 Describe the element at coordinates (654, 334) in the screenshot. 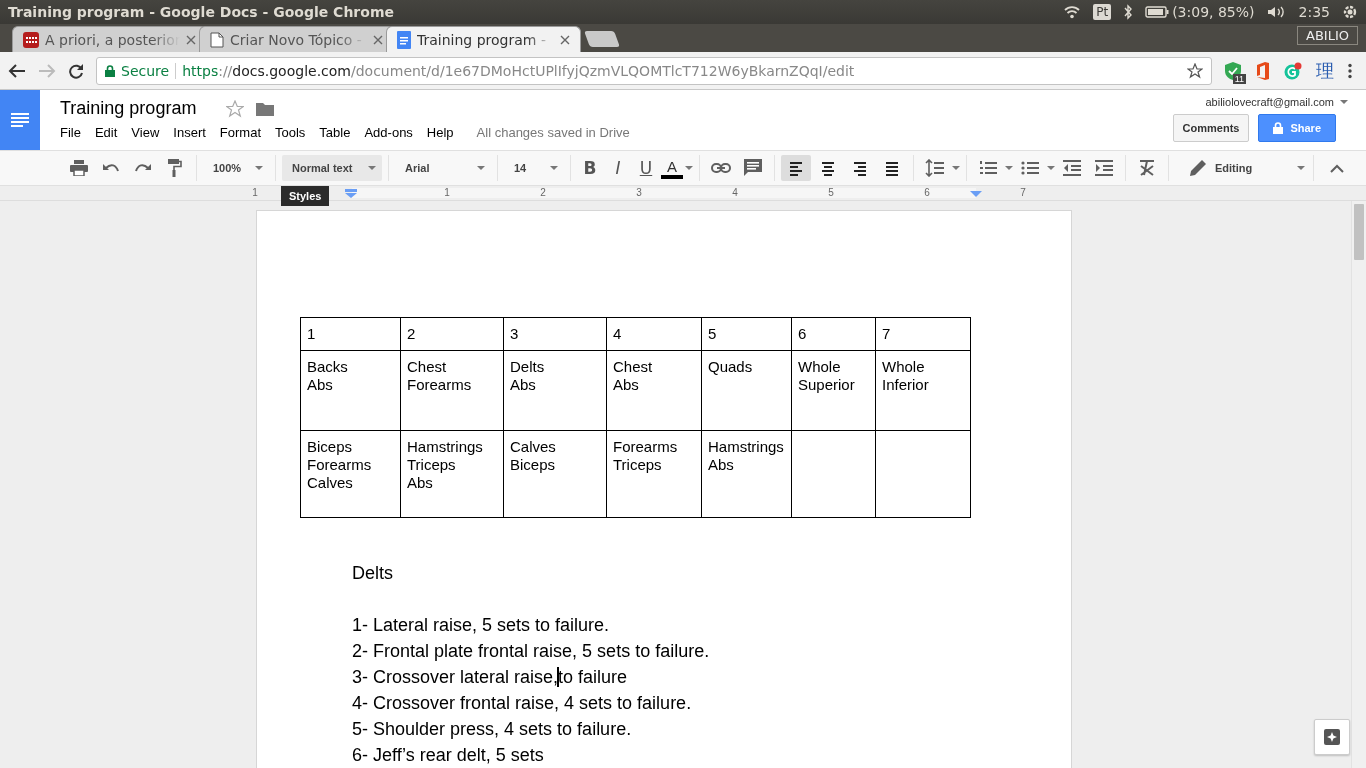

I see `table-cell: 4` at that location.